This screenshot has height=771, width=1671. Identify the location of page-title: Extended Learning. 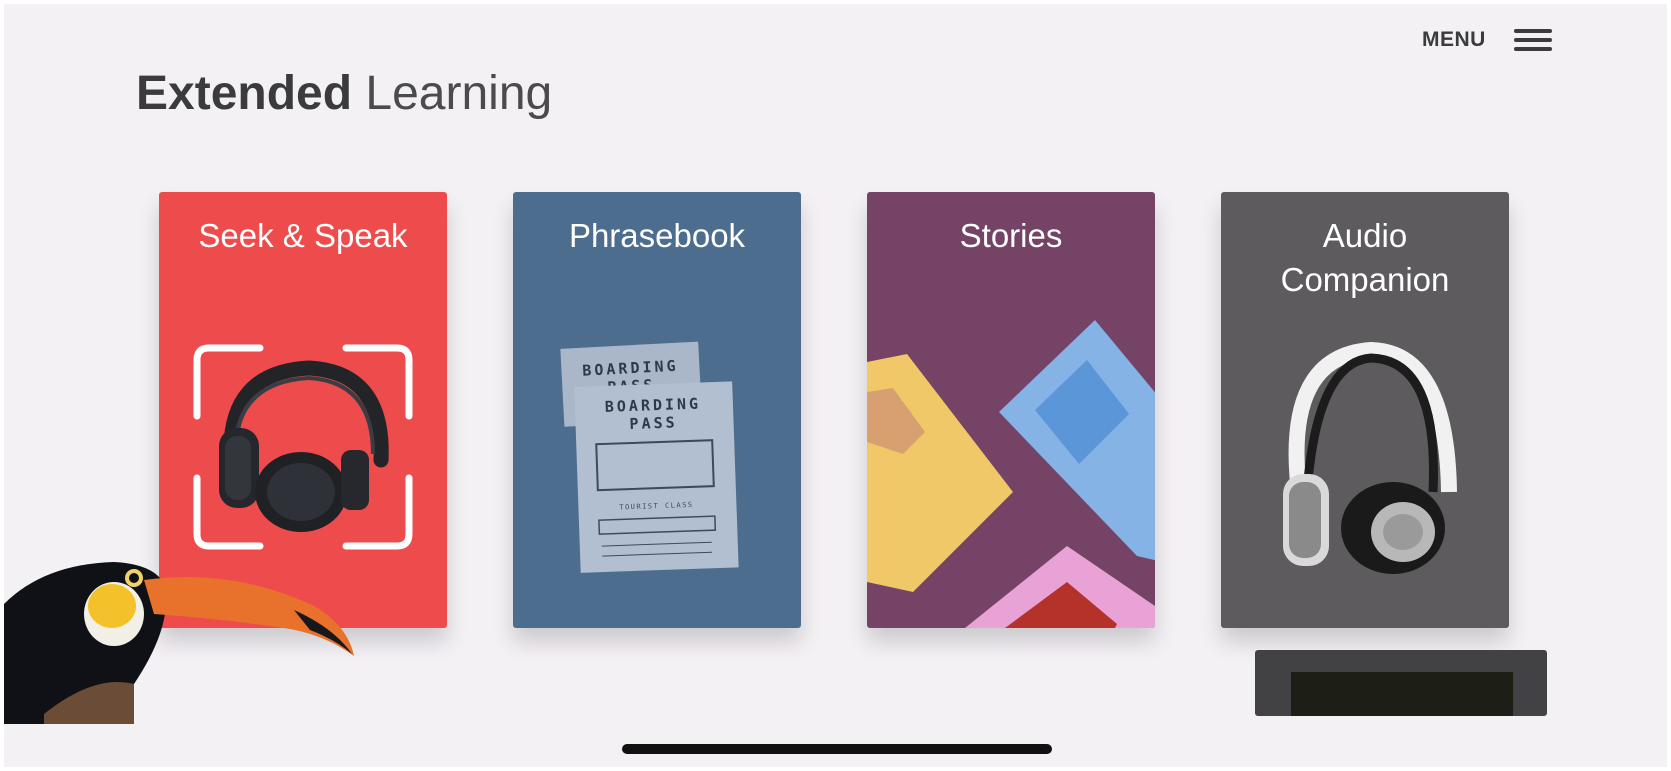
(344, 93).